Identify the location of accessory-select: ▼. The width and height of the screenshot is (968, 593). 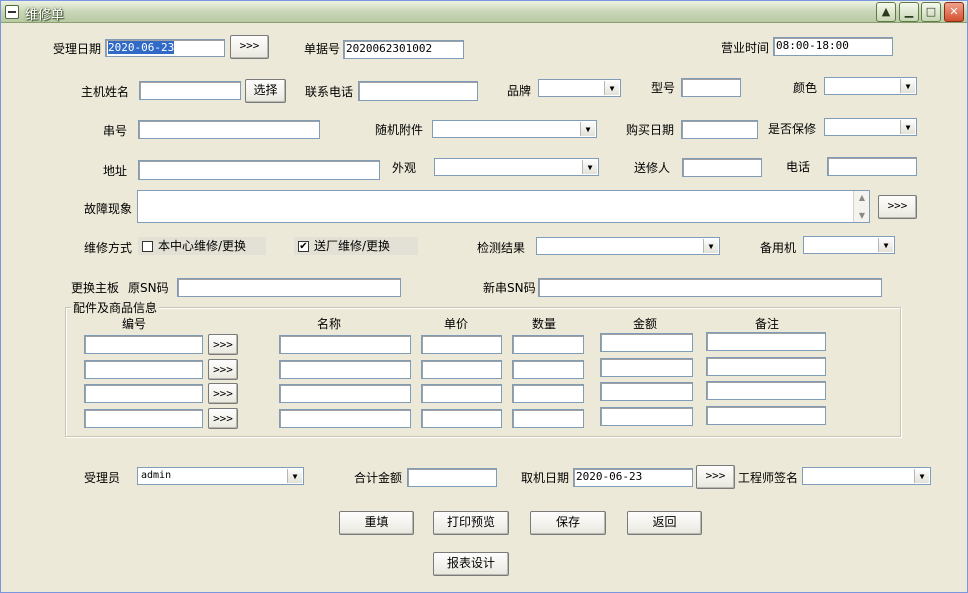
(514, 129).